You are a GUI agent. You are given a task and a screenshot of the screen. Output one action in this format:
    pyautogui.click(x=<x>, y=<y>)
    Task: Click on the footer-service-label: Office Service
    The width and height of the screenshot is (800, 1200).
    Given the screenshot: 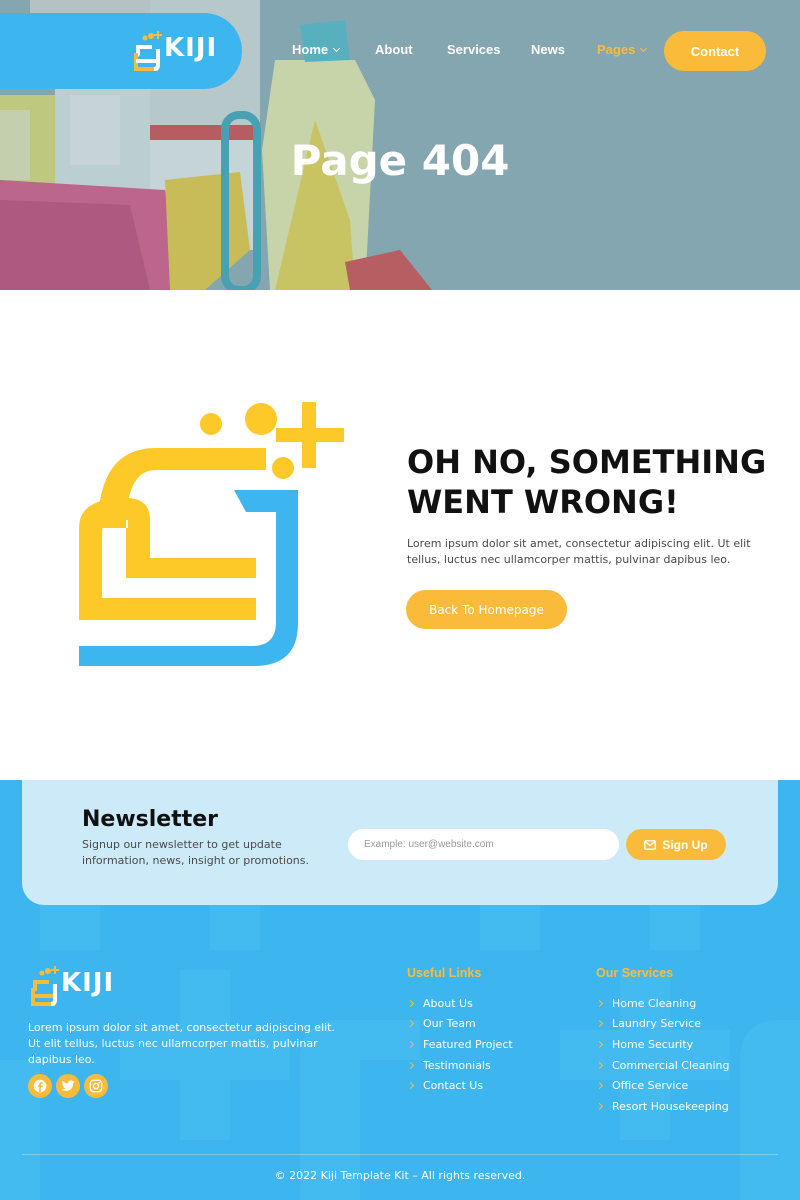 What is the action you would take?
    pyautogui.click(x=650, y=1086)
    